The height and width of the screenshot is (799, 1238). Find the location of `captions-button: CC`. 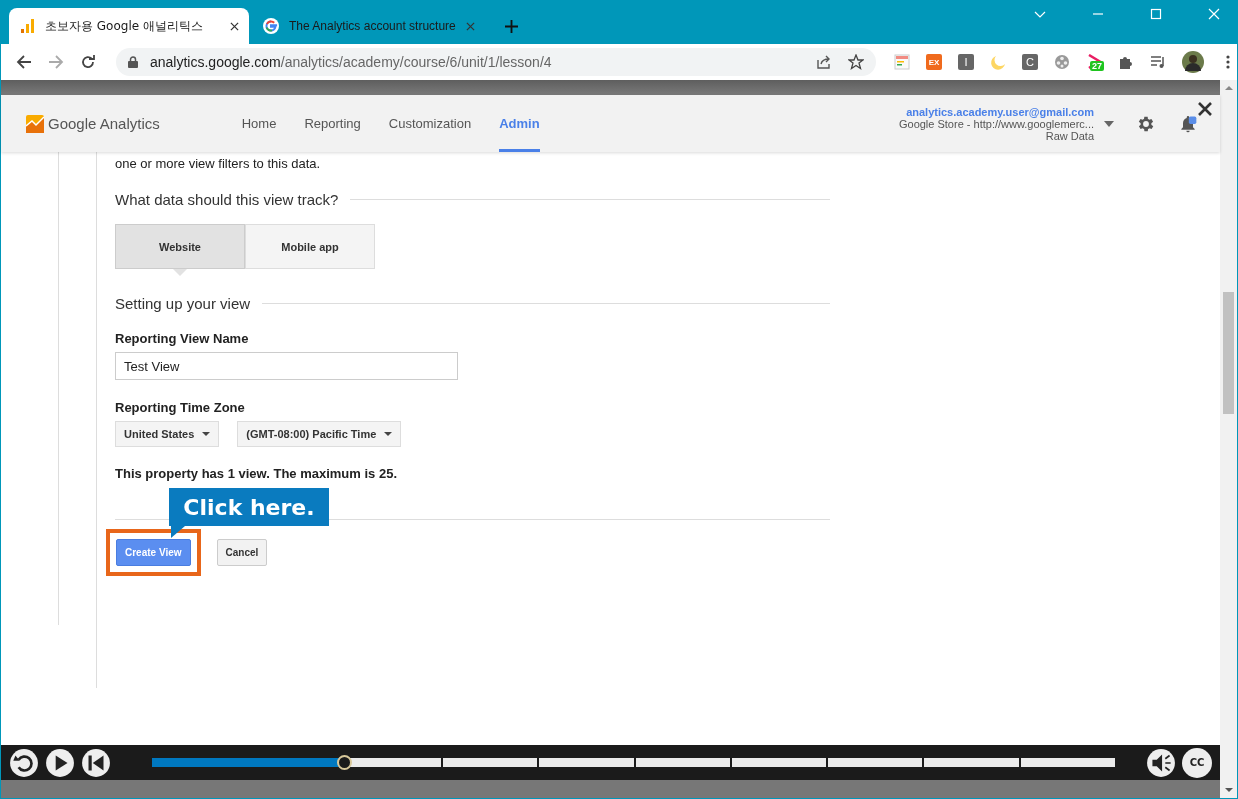

captions-button: CC is located at coordinates (1197, 762).